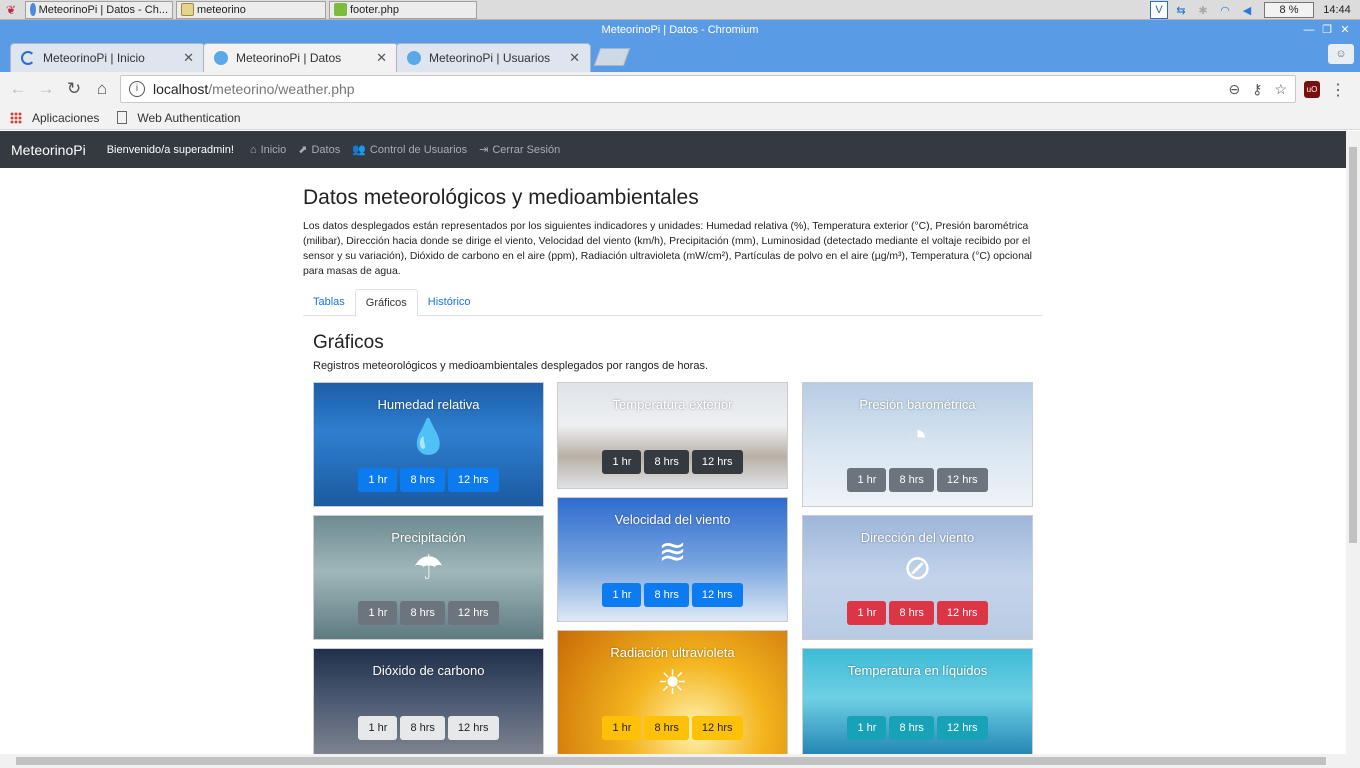  I want to click on bookmark-apps: Aplicaciones, so click(54, 118).